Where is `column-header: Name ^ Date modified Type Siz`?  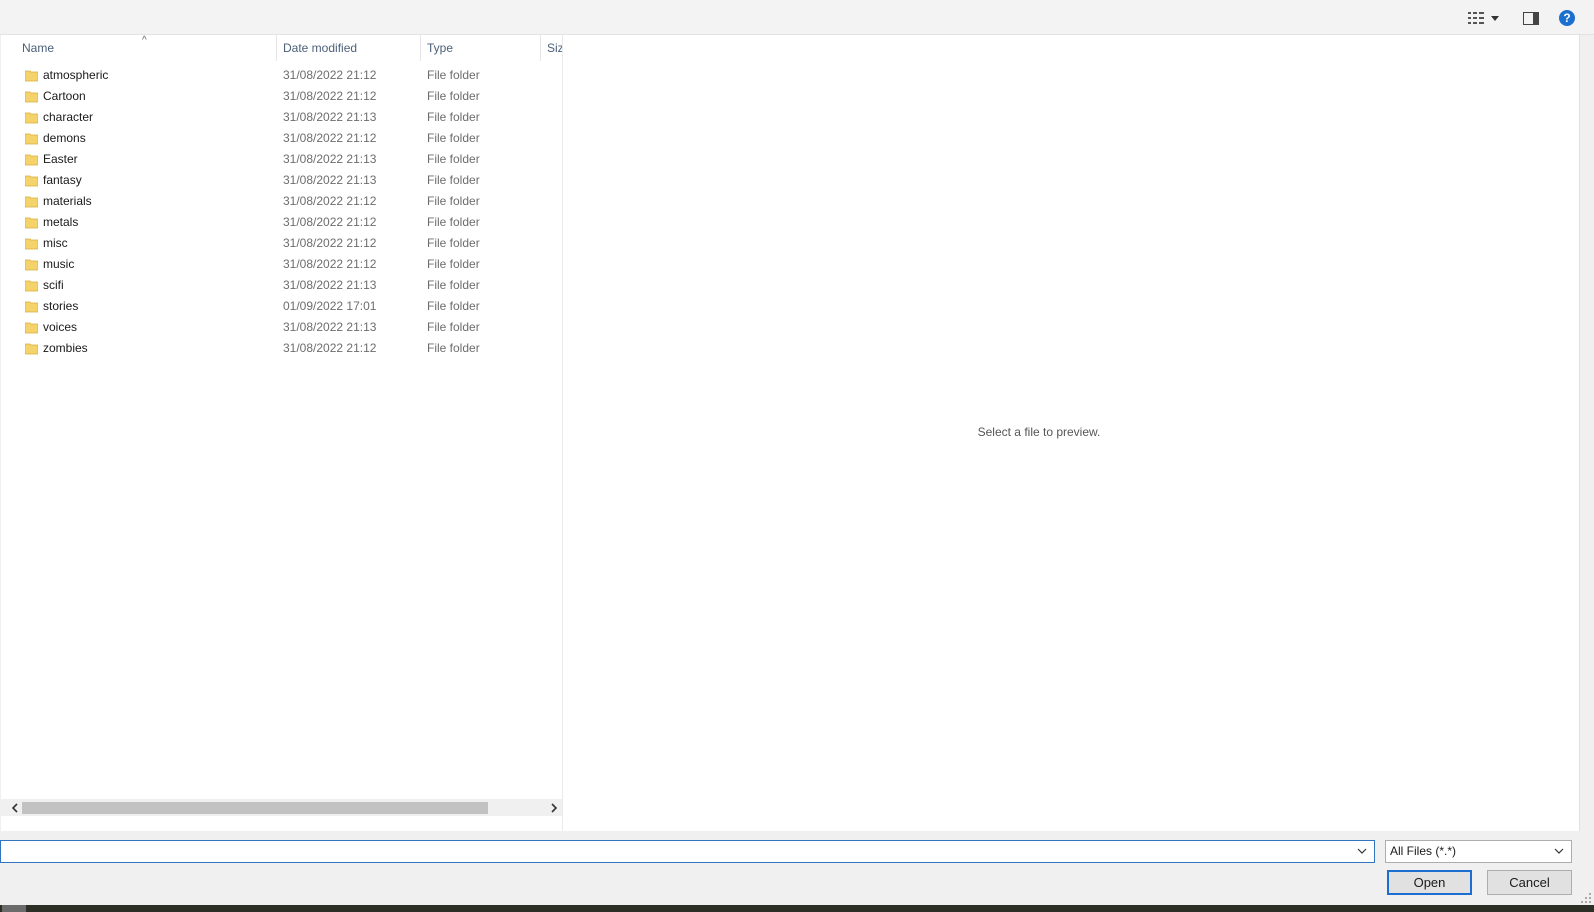 column-header: Name ^ Date modified Type Siz is located at coordinates (281, 48).